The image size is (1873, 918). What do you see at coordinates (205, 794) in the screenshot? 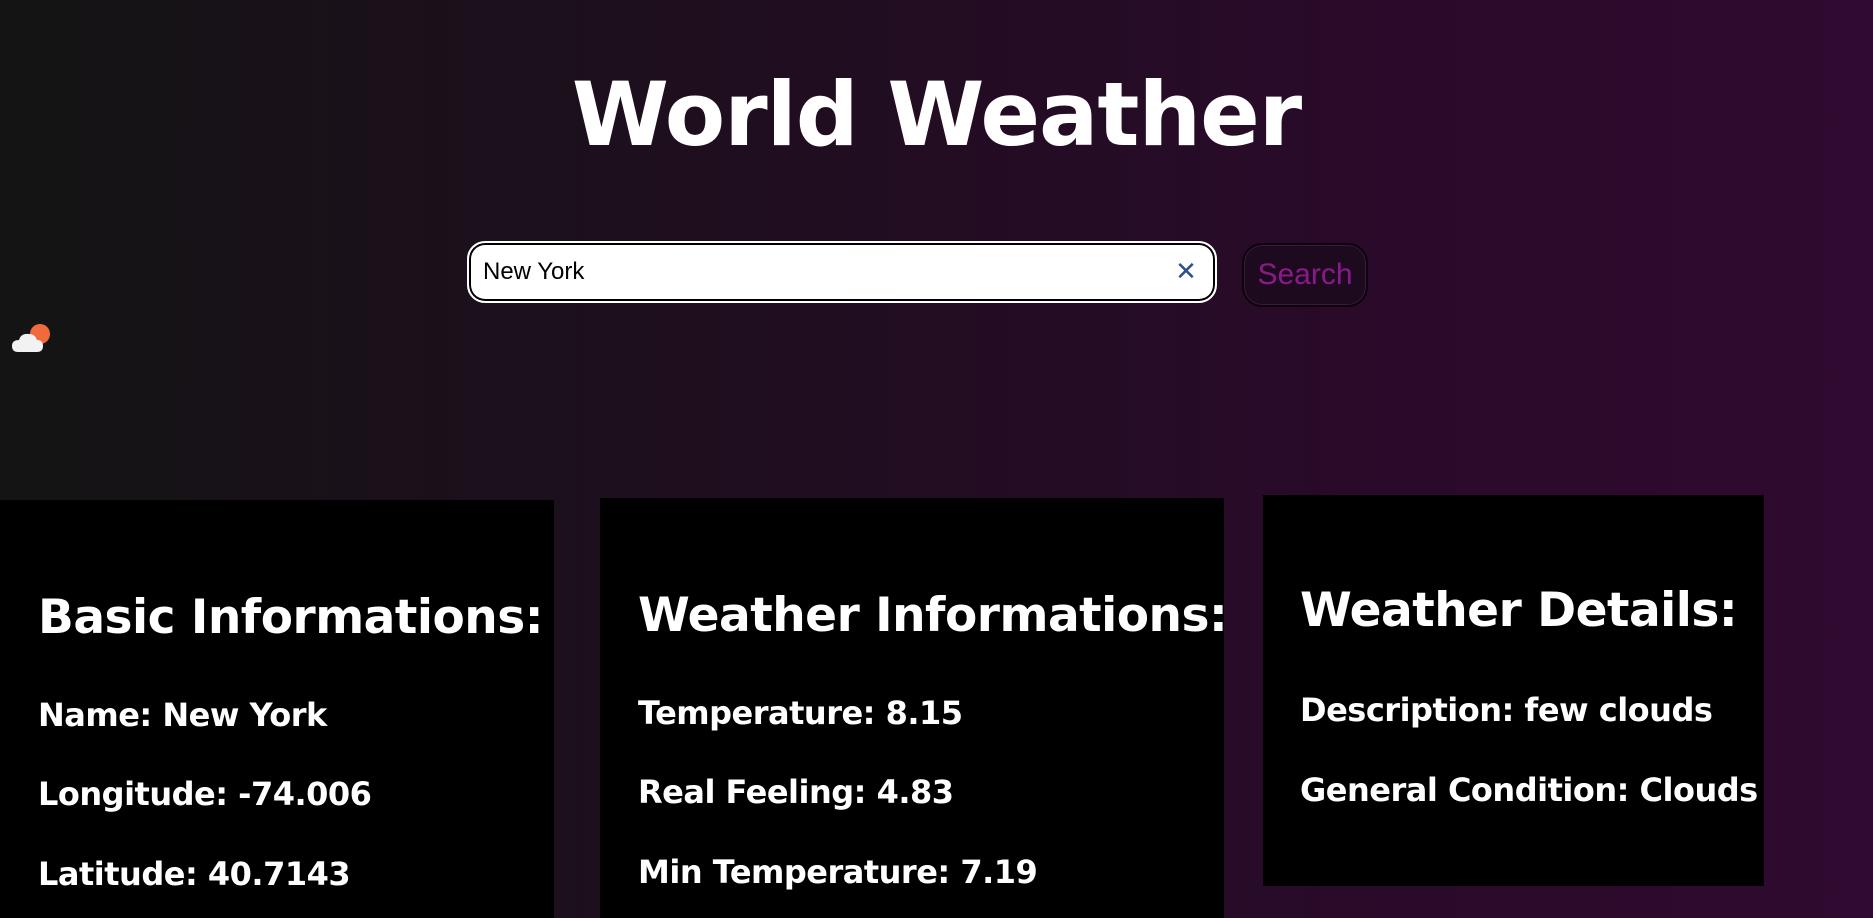
I see `longitude-value: Longitude: -74.006` at bounding box center [205, 794].